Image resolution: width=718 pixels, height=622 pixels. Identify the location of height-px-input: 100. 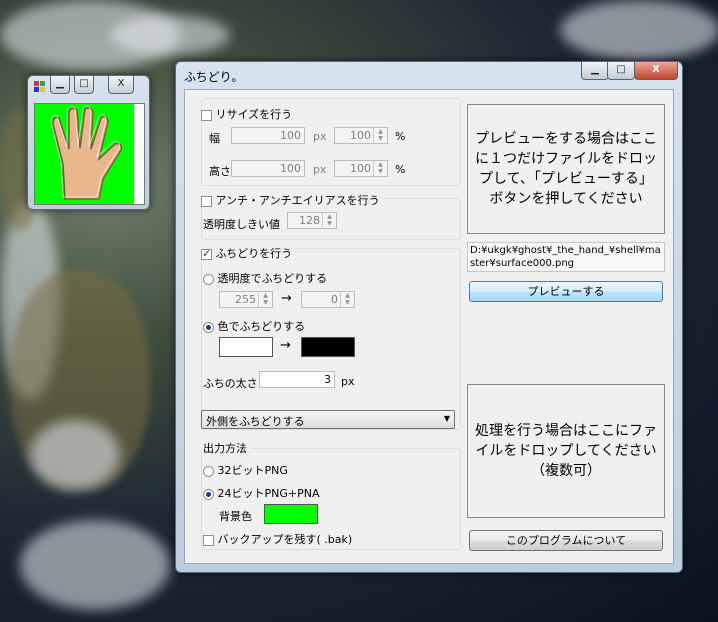
(268, 168).